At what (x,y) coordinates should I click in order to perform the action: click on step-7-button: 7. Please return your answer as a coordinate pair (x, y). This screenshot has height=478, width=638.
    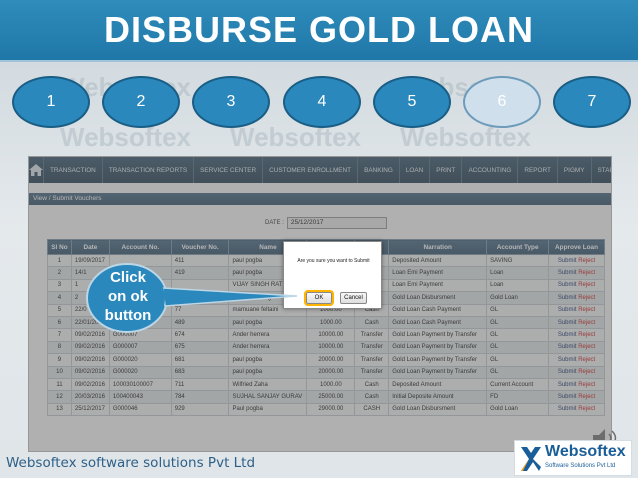
    Looking at the image, I should click on (592, 102).